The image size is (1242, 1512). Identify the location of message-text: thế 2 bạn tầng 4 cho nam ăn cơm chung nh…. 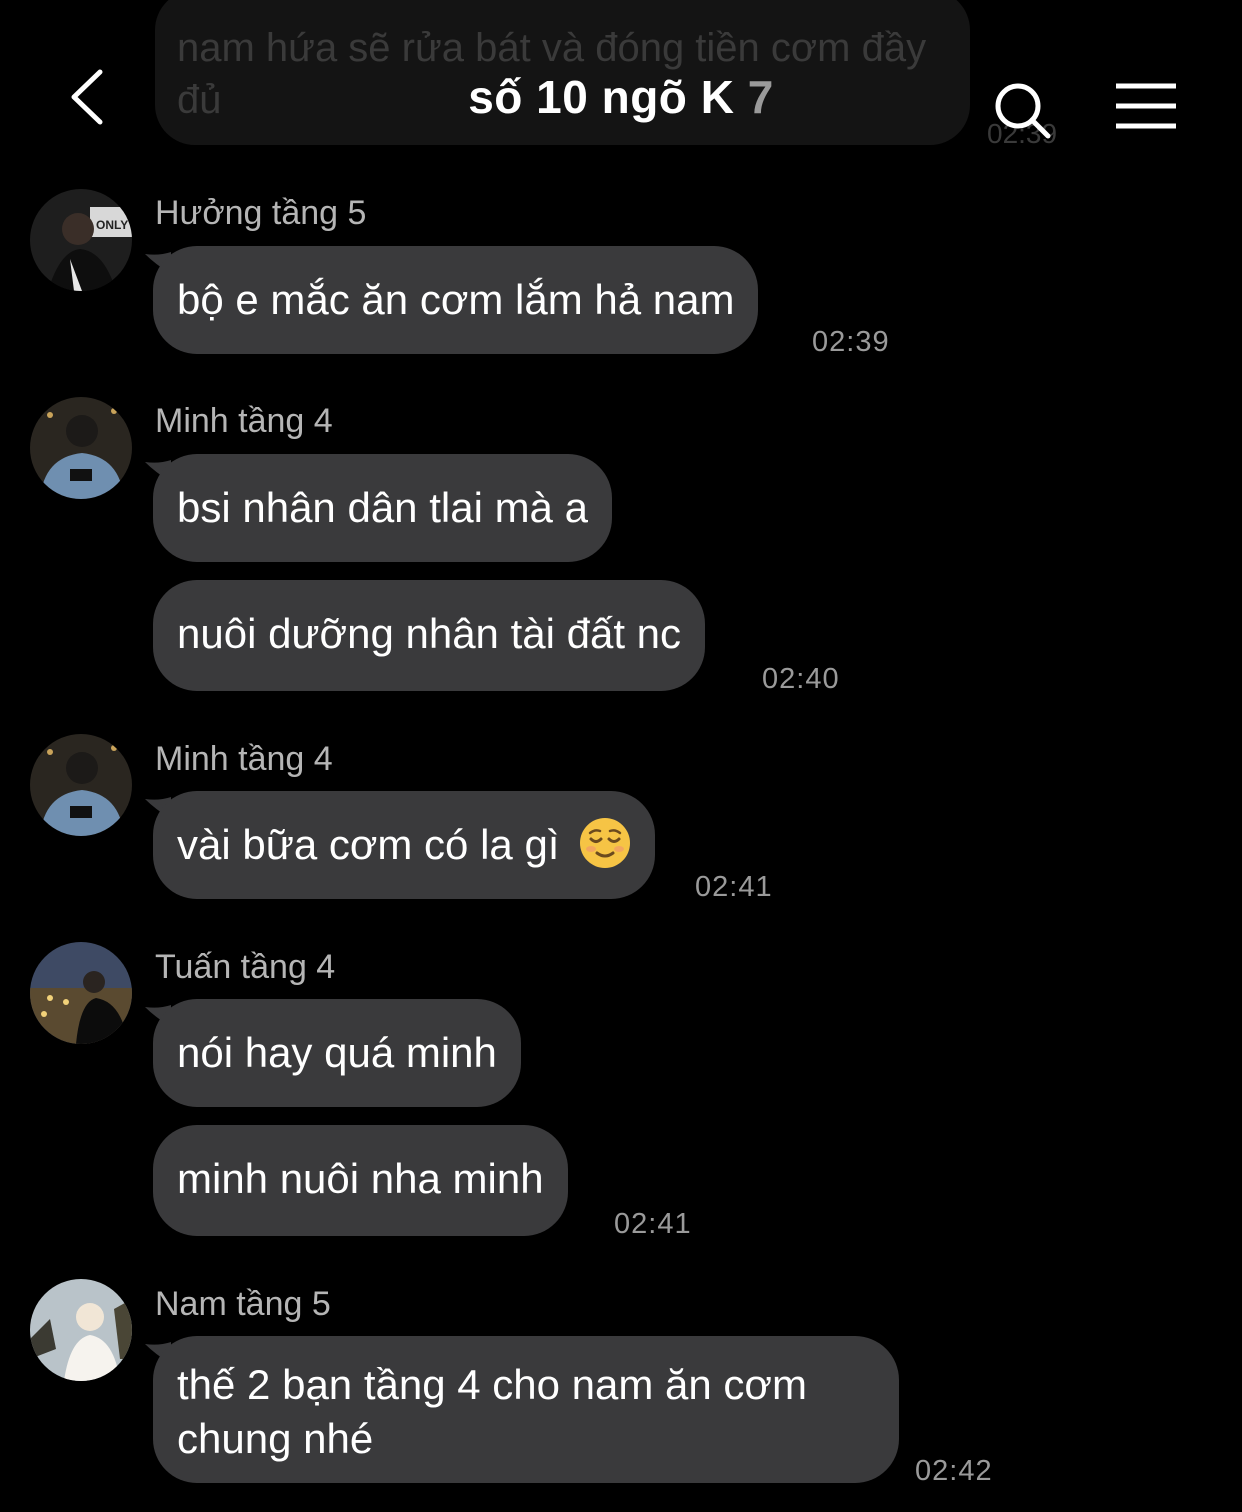
(492, 1411).